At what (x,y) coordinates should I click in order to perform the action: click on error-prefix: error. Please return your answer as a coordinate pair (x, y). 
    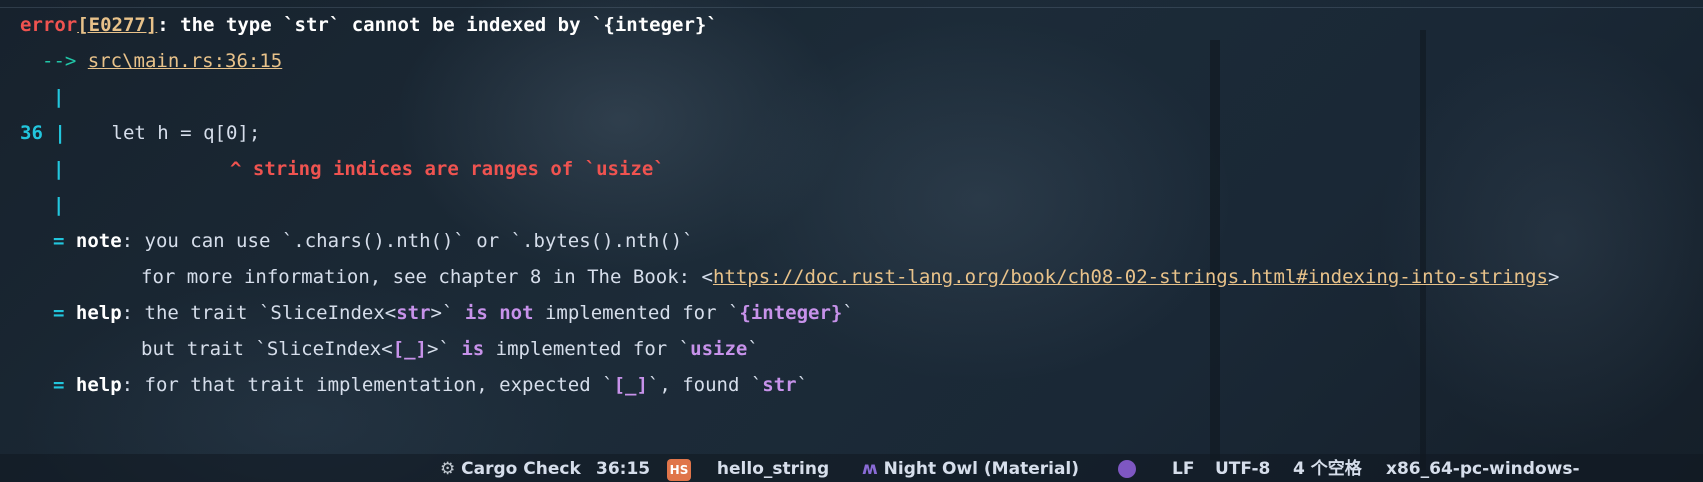
    Looking at the image, I should click on (49, 25).